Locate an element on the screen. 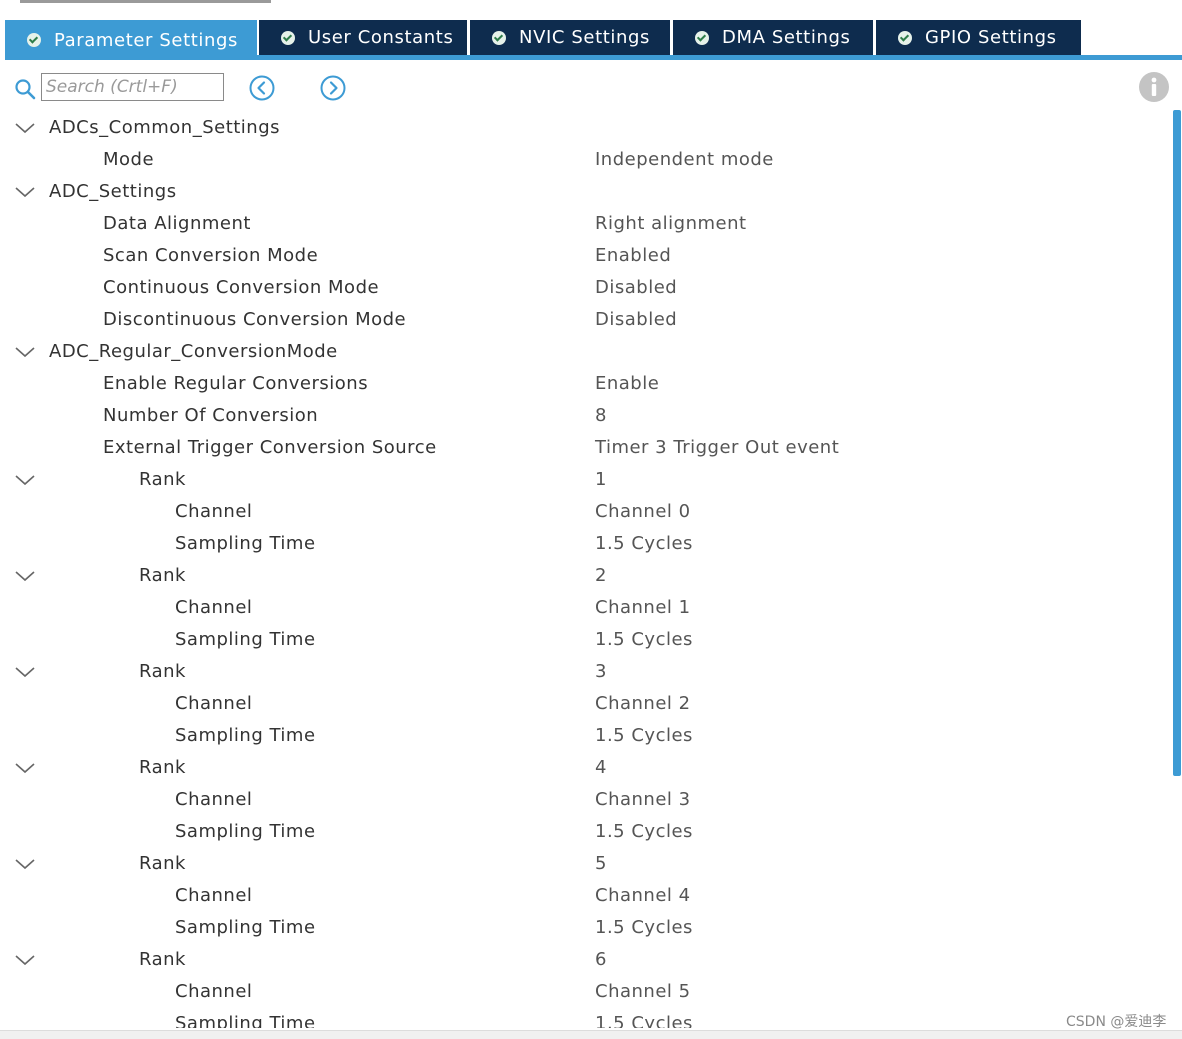 The width and height of the screenshot is (1182, 1039). rank-value: 6 is located at coordinates (601, 959).